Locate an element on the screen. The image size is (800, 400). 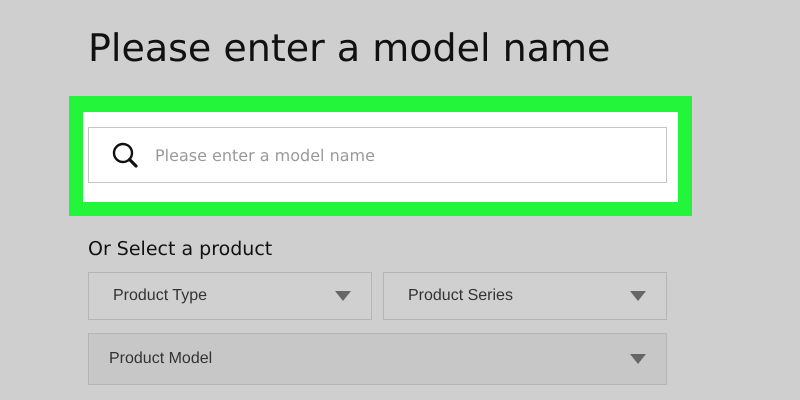
page-heading: Please enter a model name is located at coordinates (350, 48).